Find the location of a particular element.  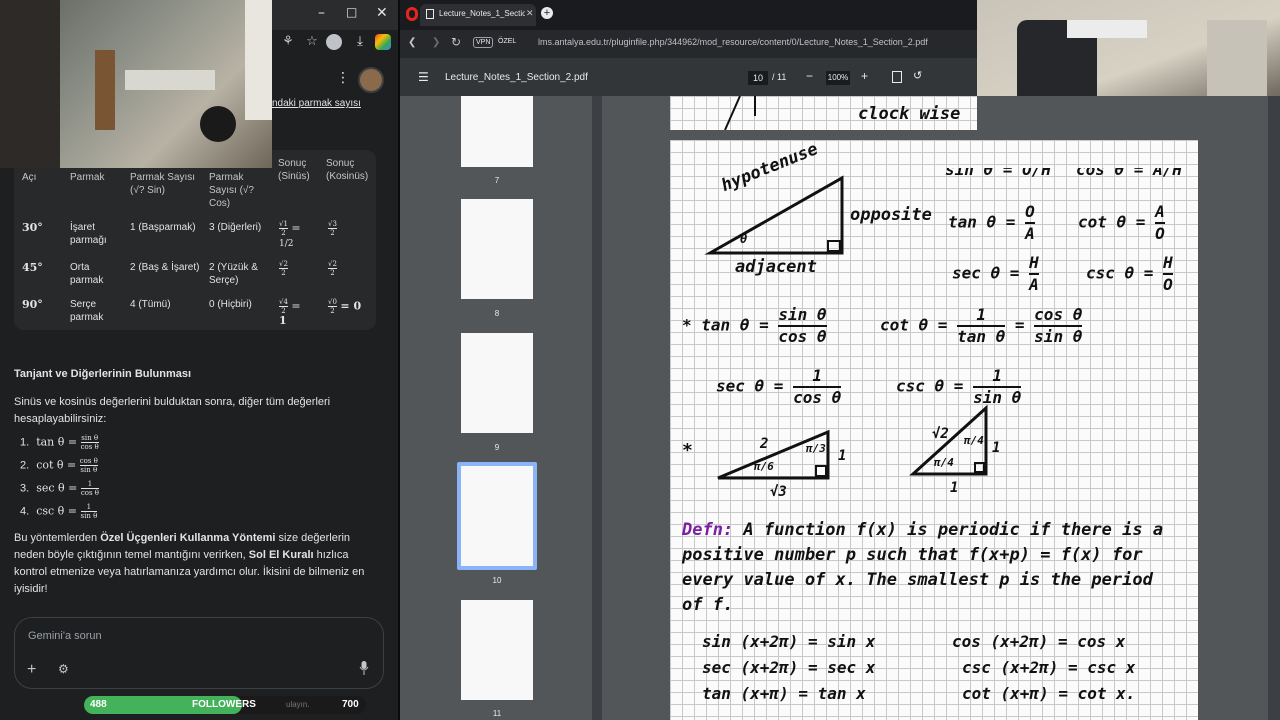

triangle1-angle: π/3 is located at coordinates (816, 448).